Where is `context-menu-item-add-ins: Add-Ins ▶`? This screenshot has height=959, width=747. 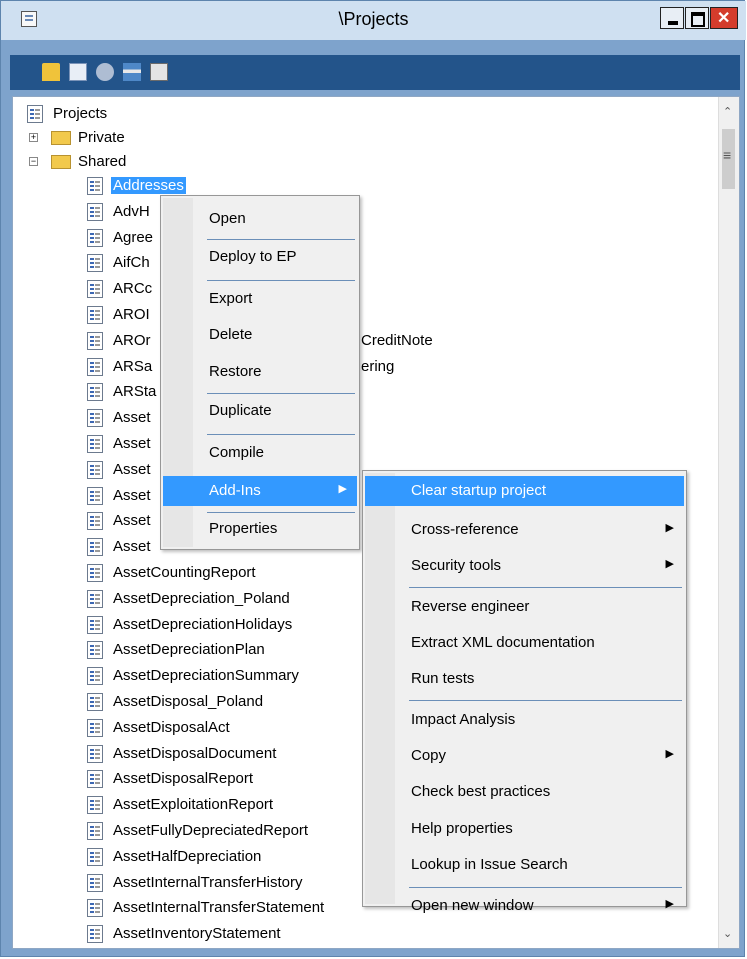
context-menu-item-add-ins: Add-Ins ▶ is located at coordinates (260, 491).